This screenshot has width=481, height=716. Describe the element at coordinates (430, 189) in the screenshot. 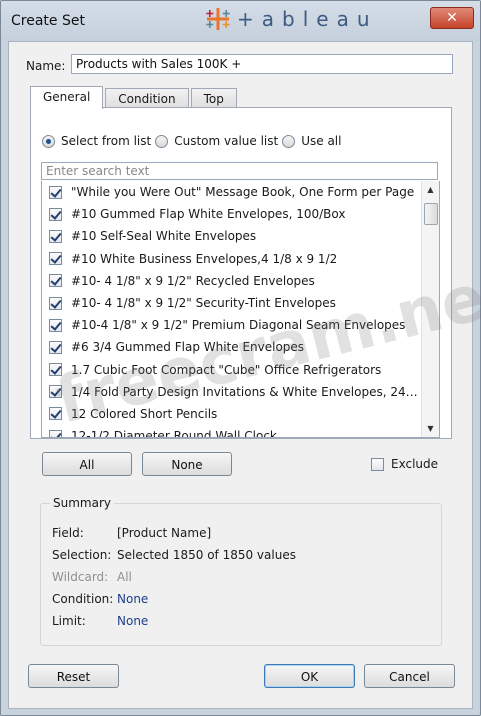

I see `scroll-up-icon: ▲` at that location.